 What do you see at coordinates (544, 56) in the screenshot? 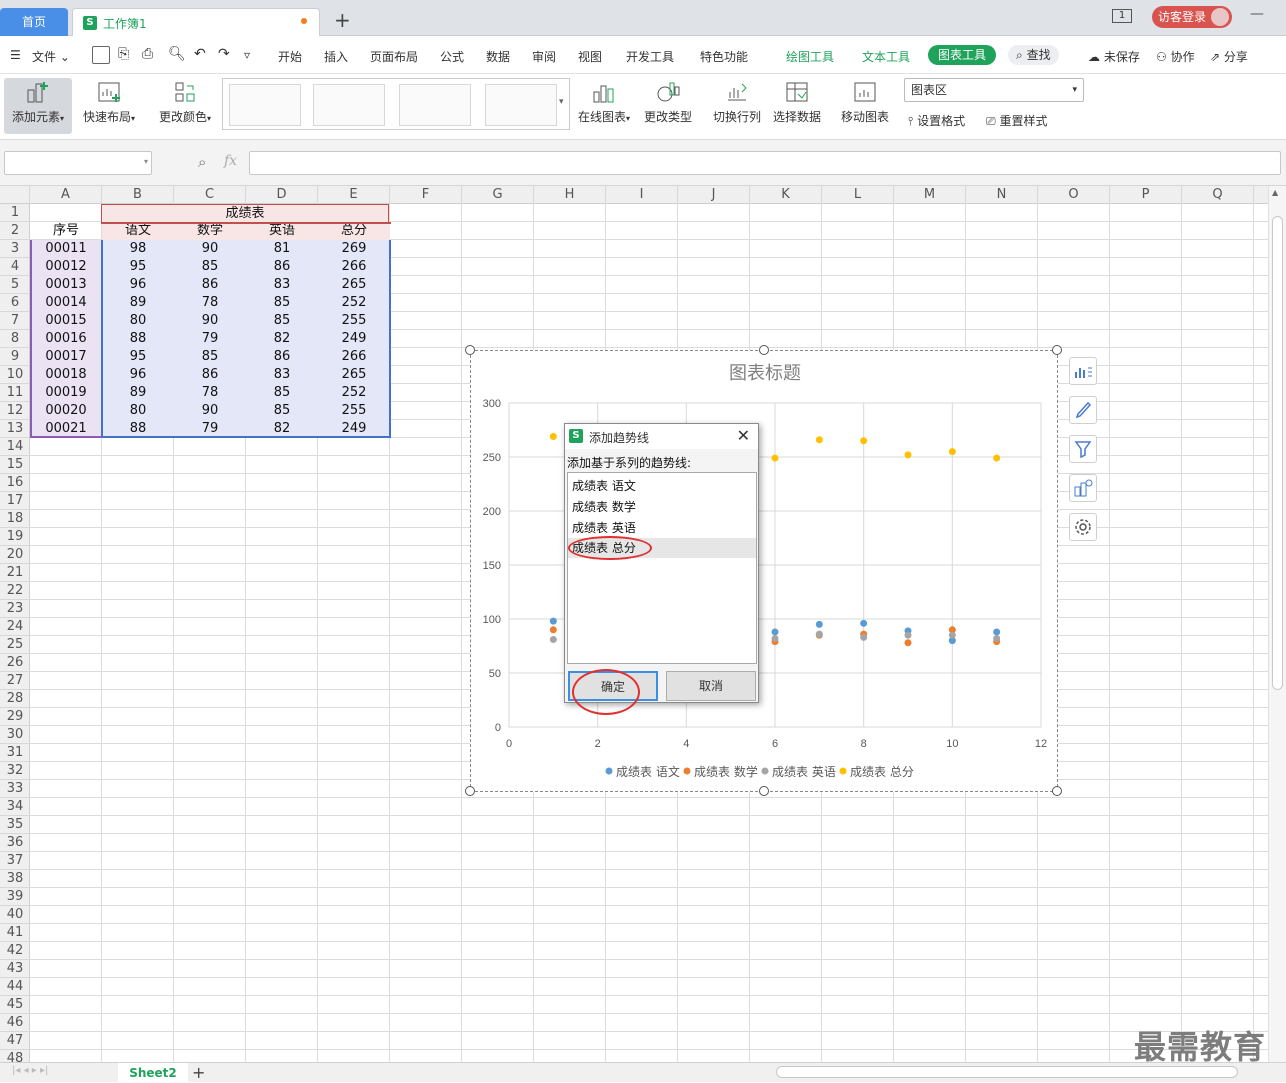
I see `menu-review: 审阅` at bounding box center [544, 56].